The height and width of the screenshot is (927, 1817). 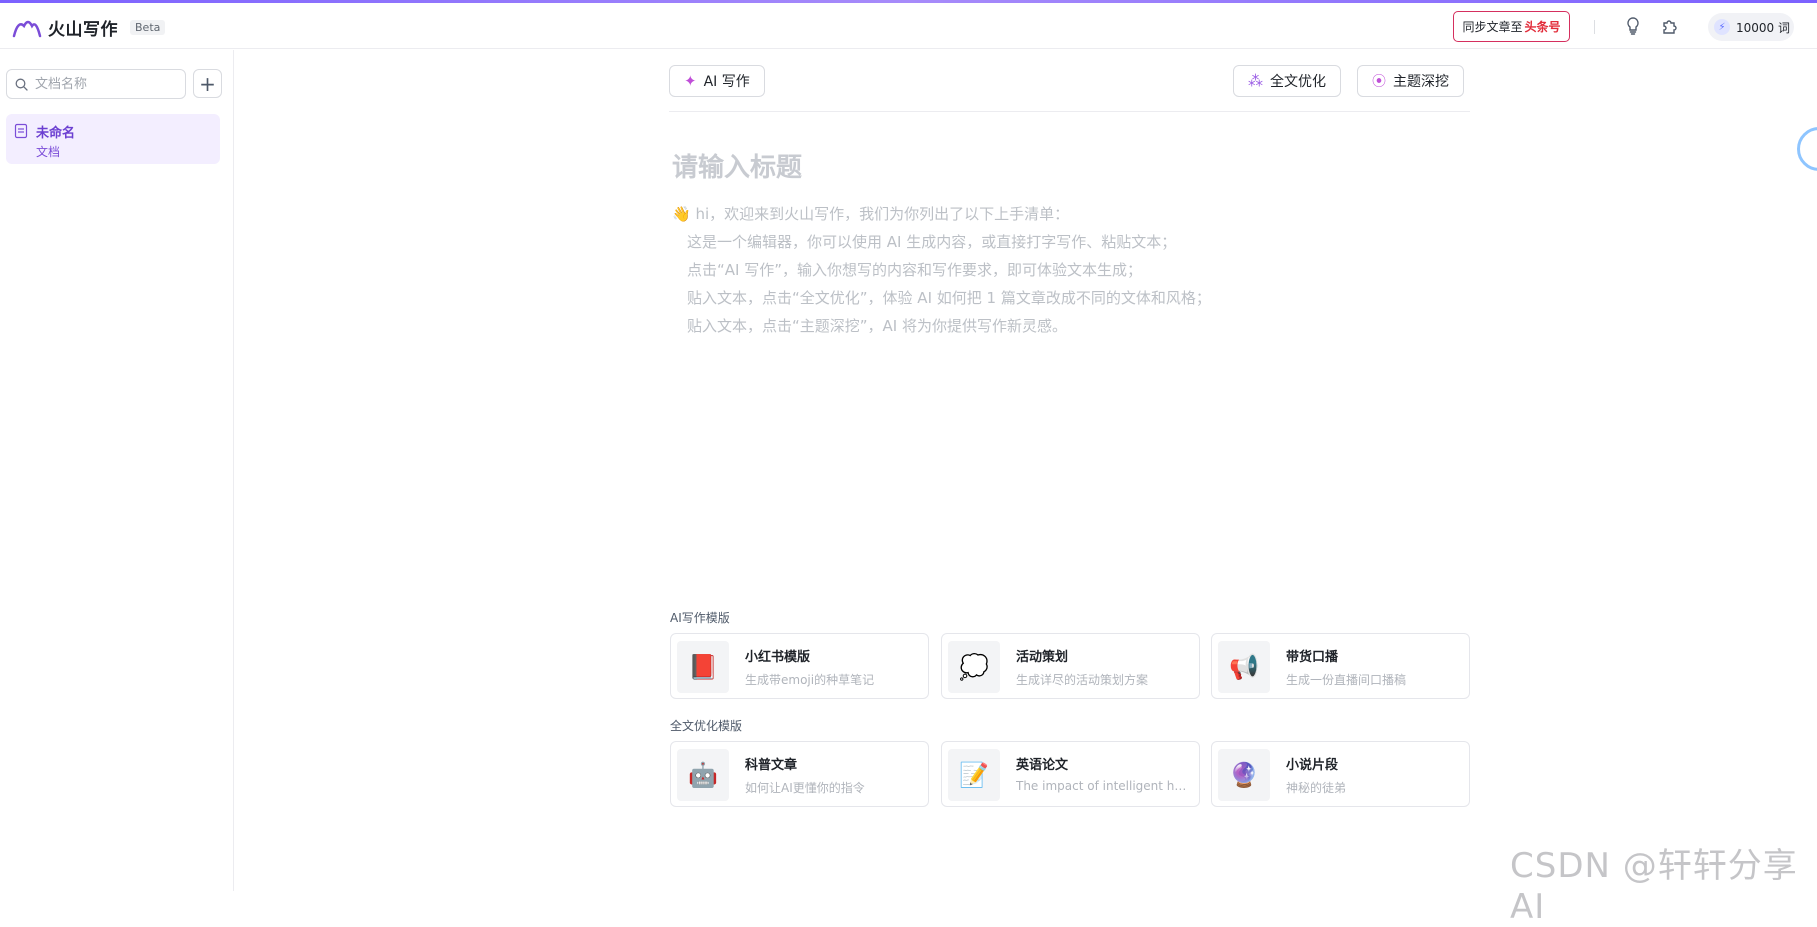 I want to click on crystal-ball-icon: 🔮, so click(x=1244, y=775).